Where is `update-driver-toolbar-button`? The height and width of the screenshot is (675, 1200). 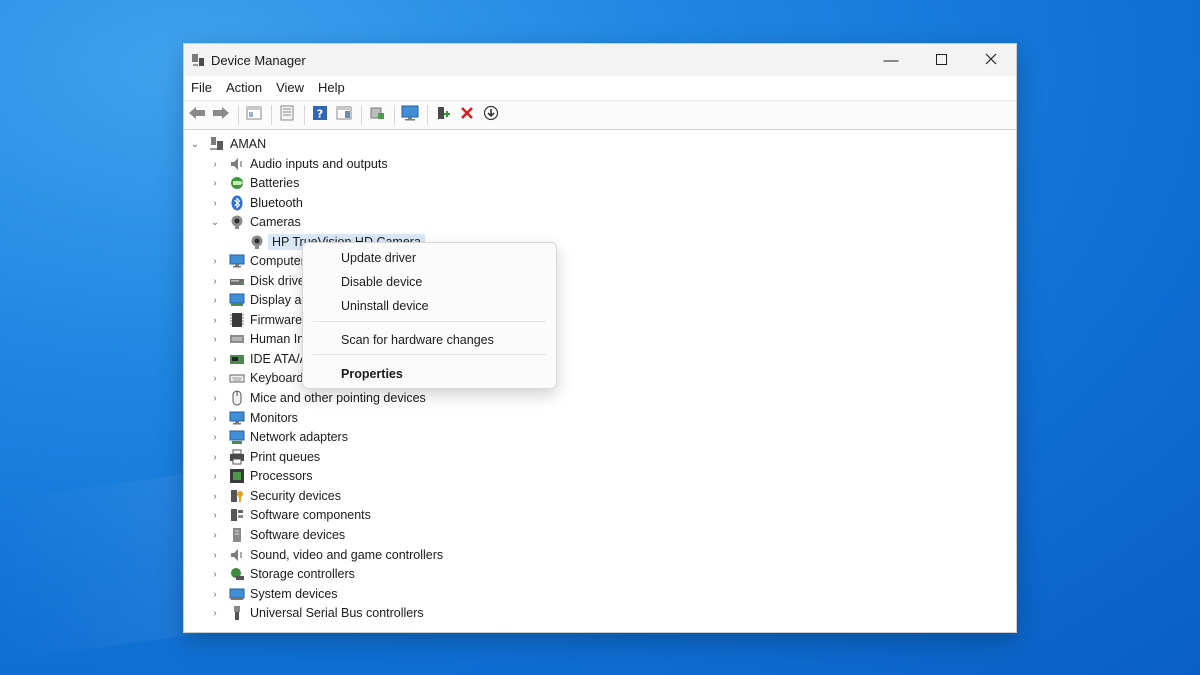
update-driver-toolbar-button is located at coordinates (377, 115).